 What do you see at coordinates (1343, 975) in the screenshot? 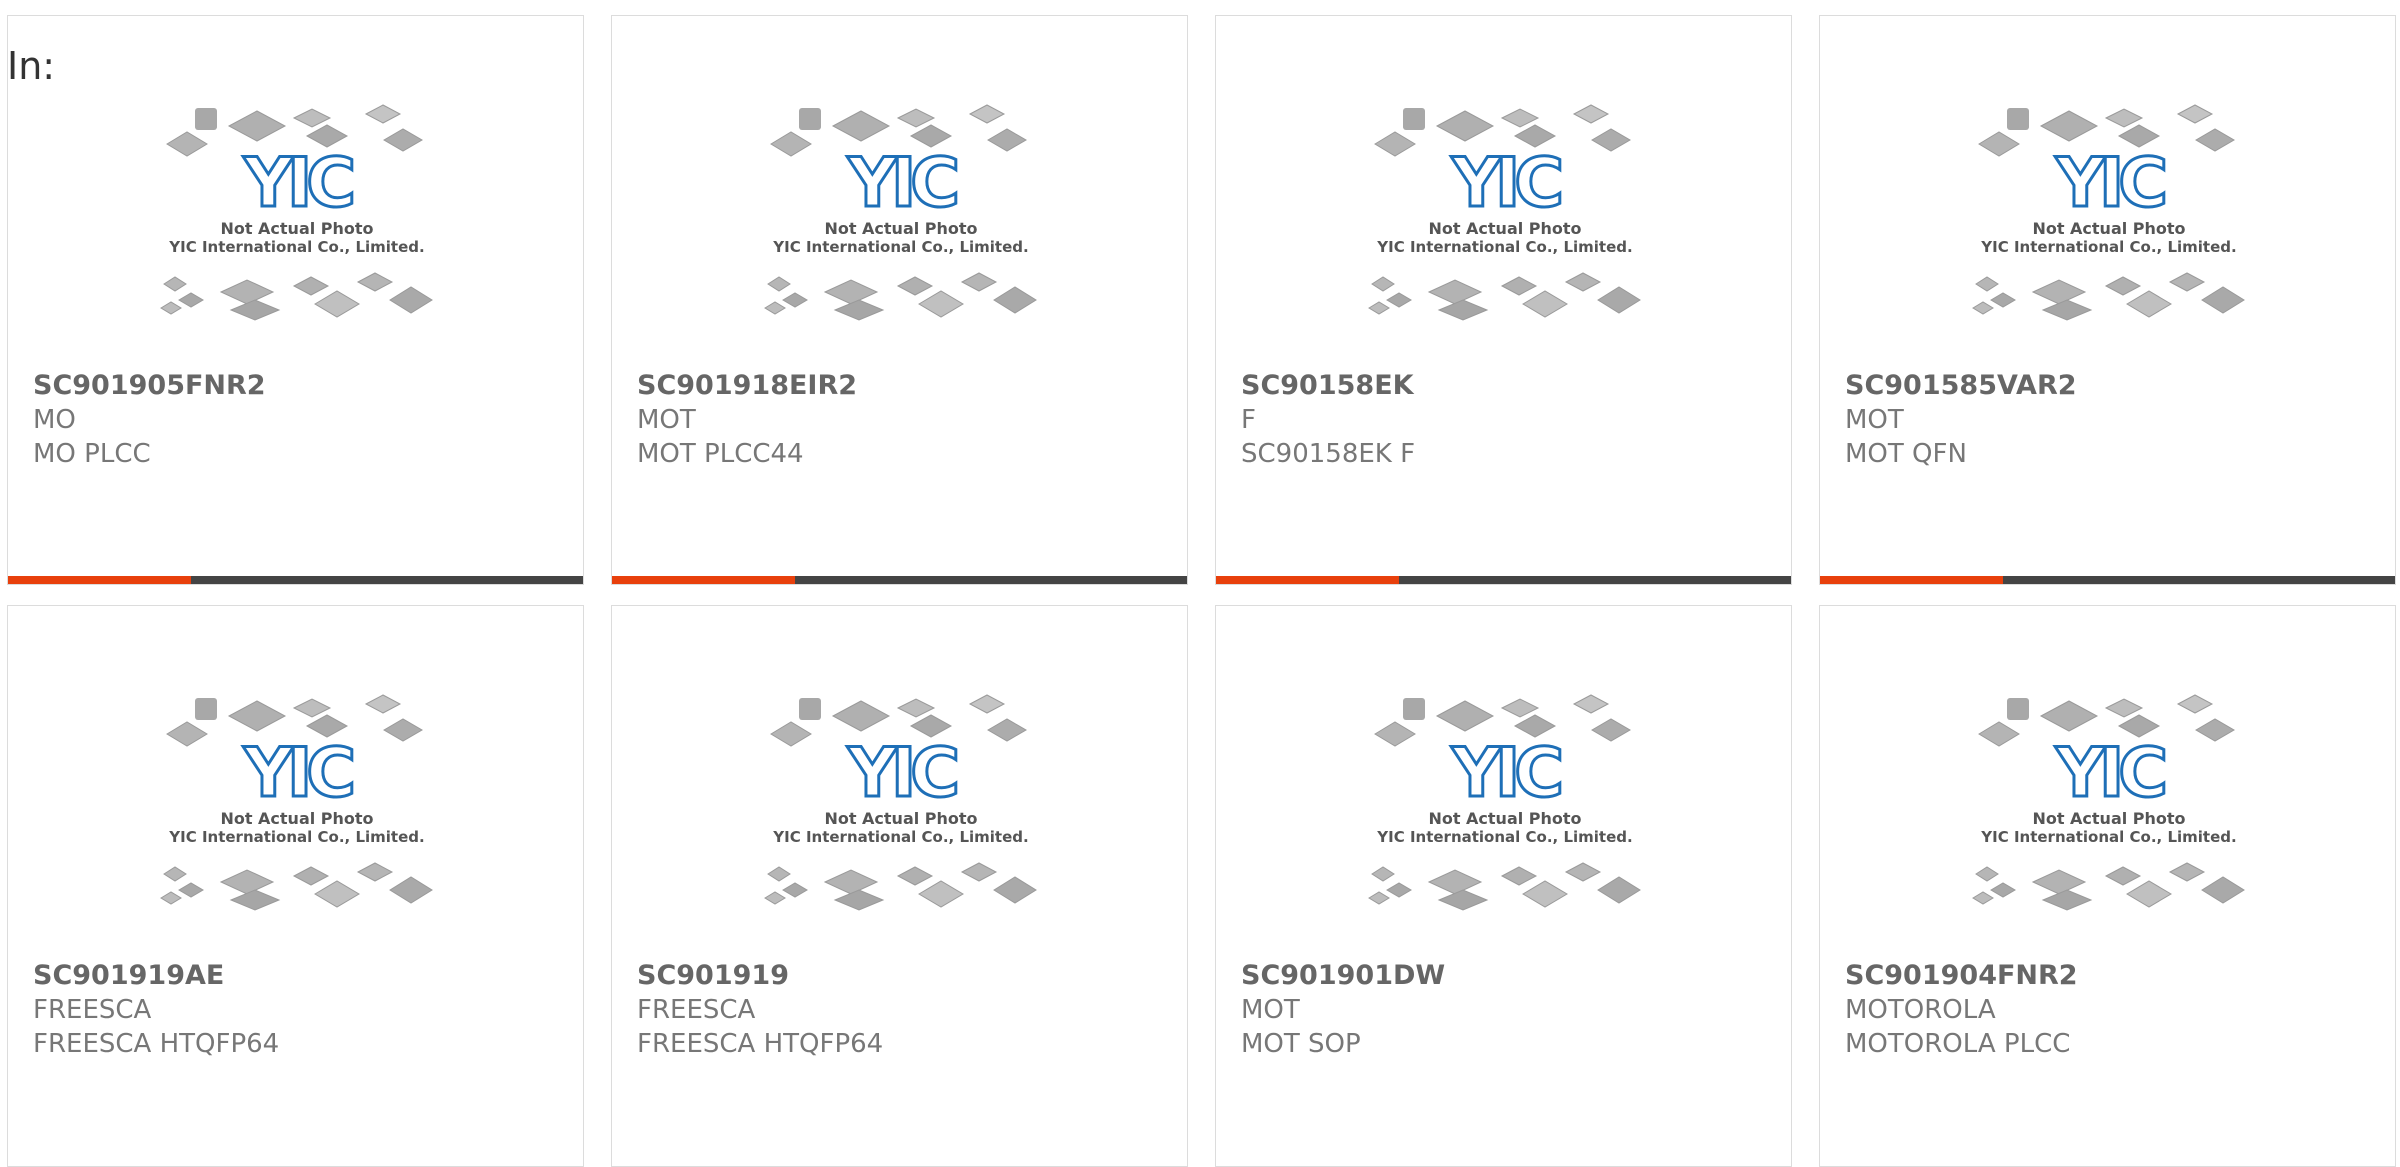
I see `part-number: SC901901DW` at bounding box center [1343, 975].